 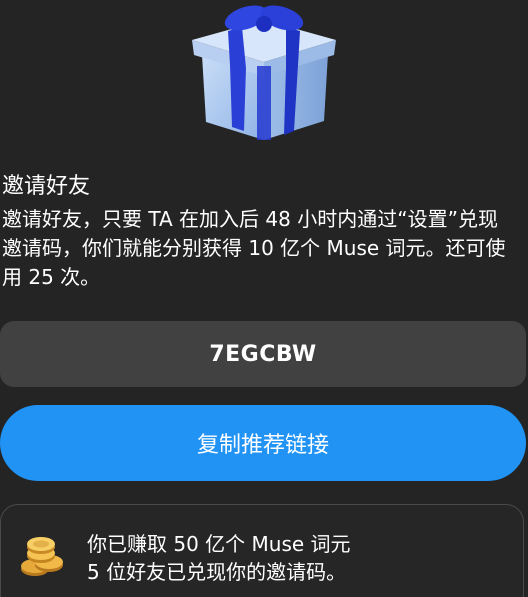 I want to click on invite-code: 7EGCBW, so click(x=263, y=354).